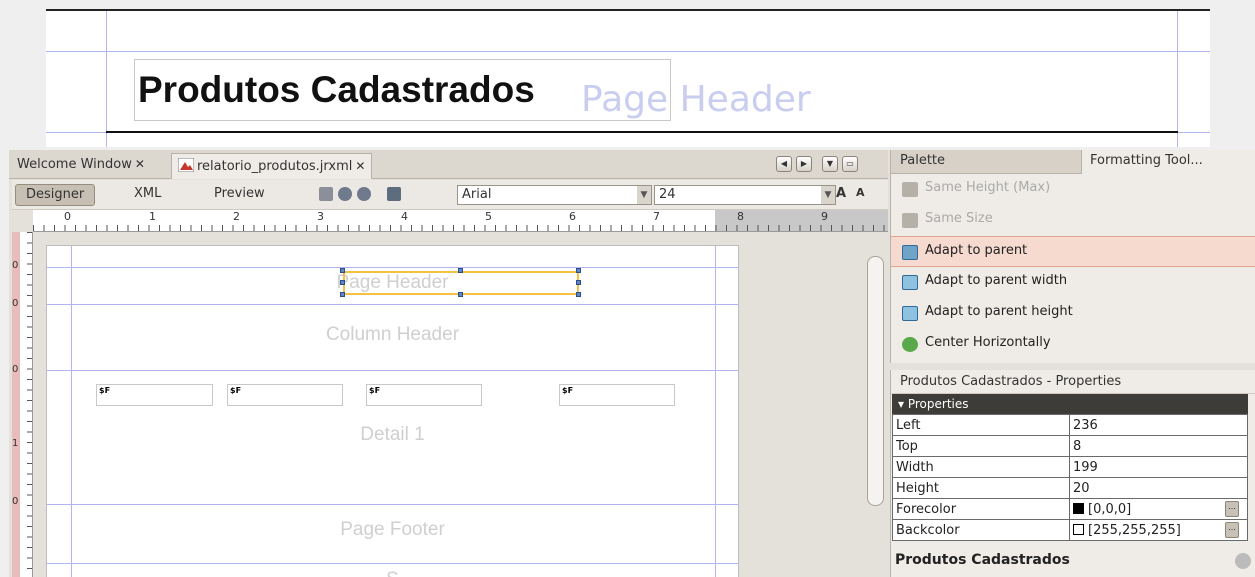 The image size is (1255, 577). I want to click on tab-label: Welcome Window, so click(74, 164).